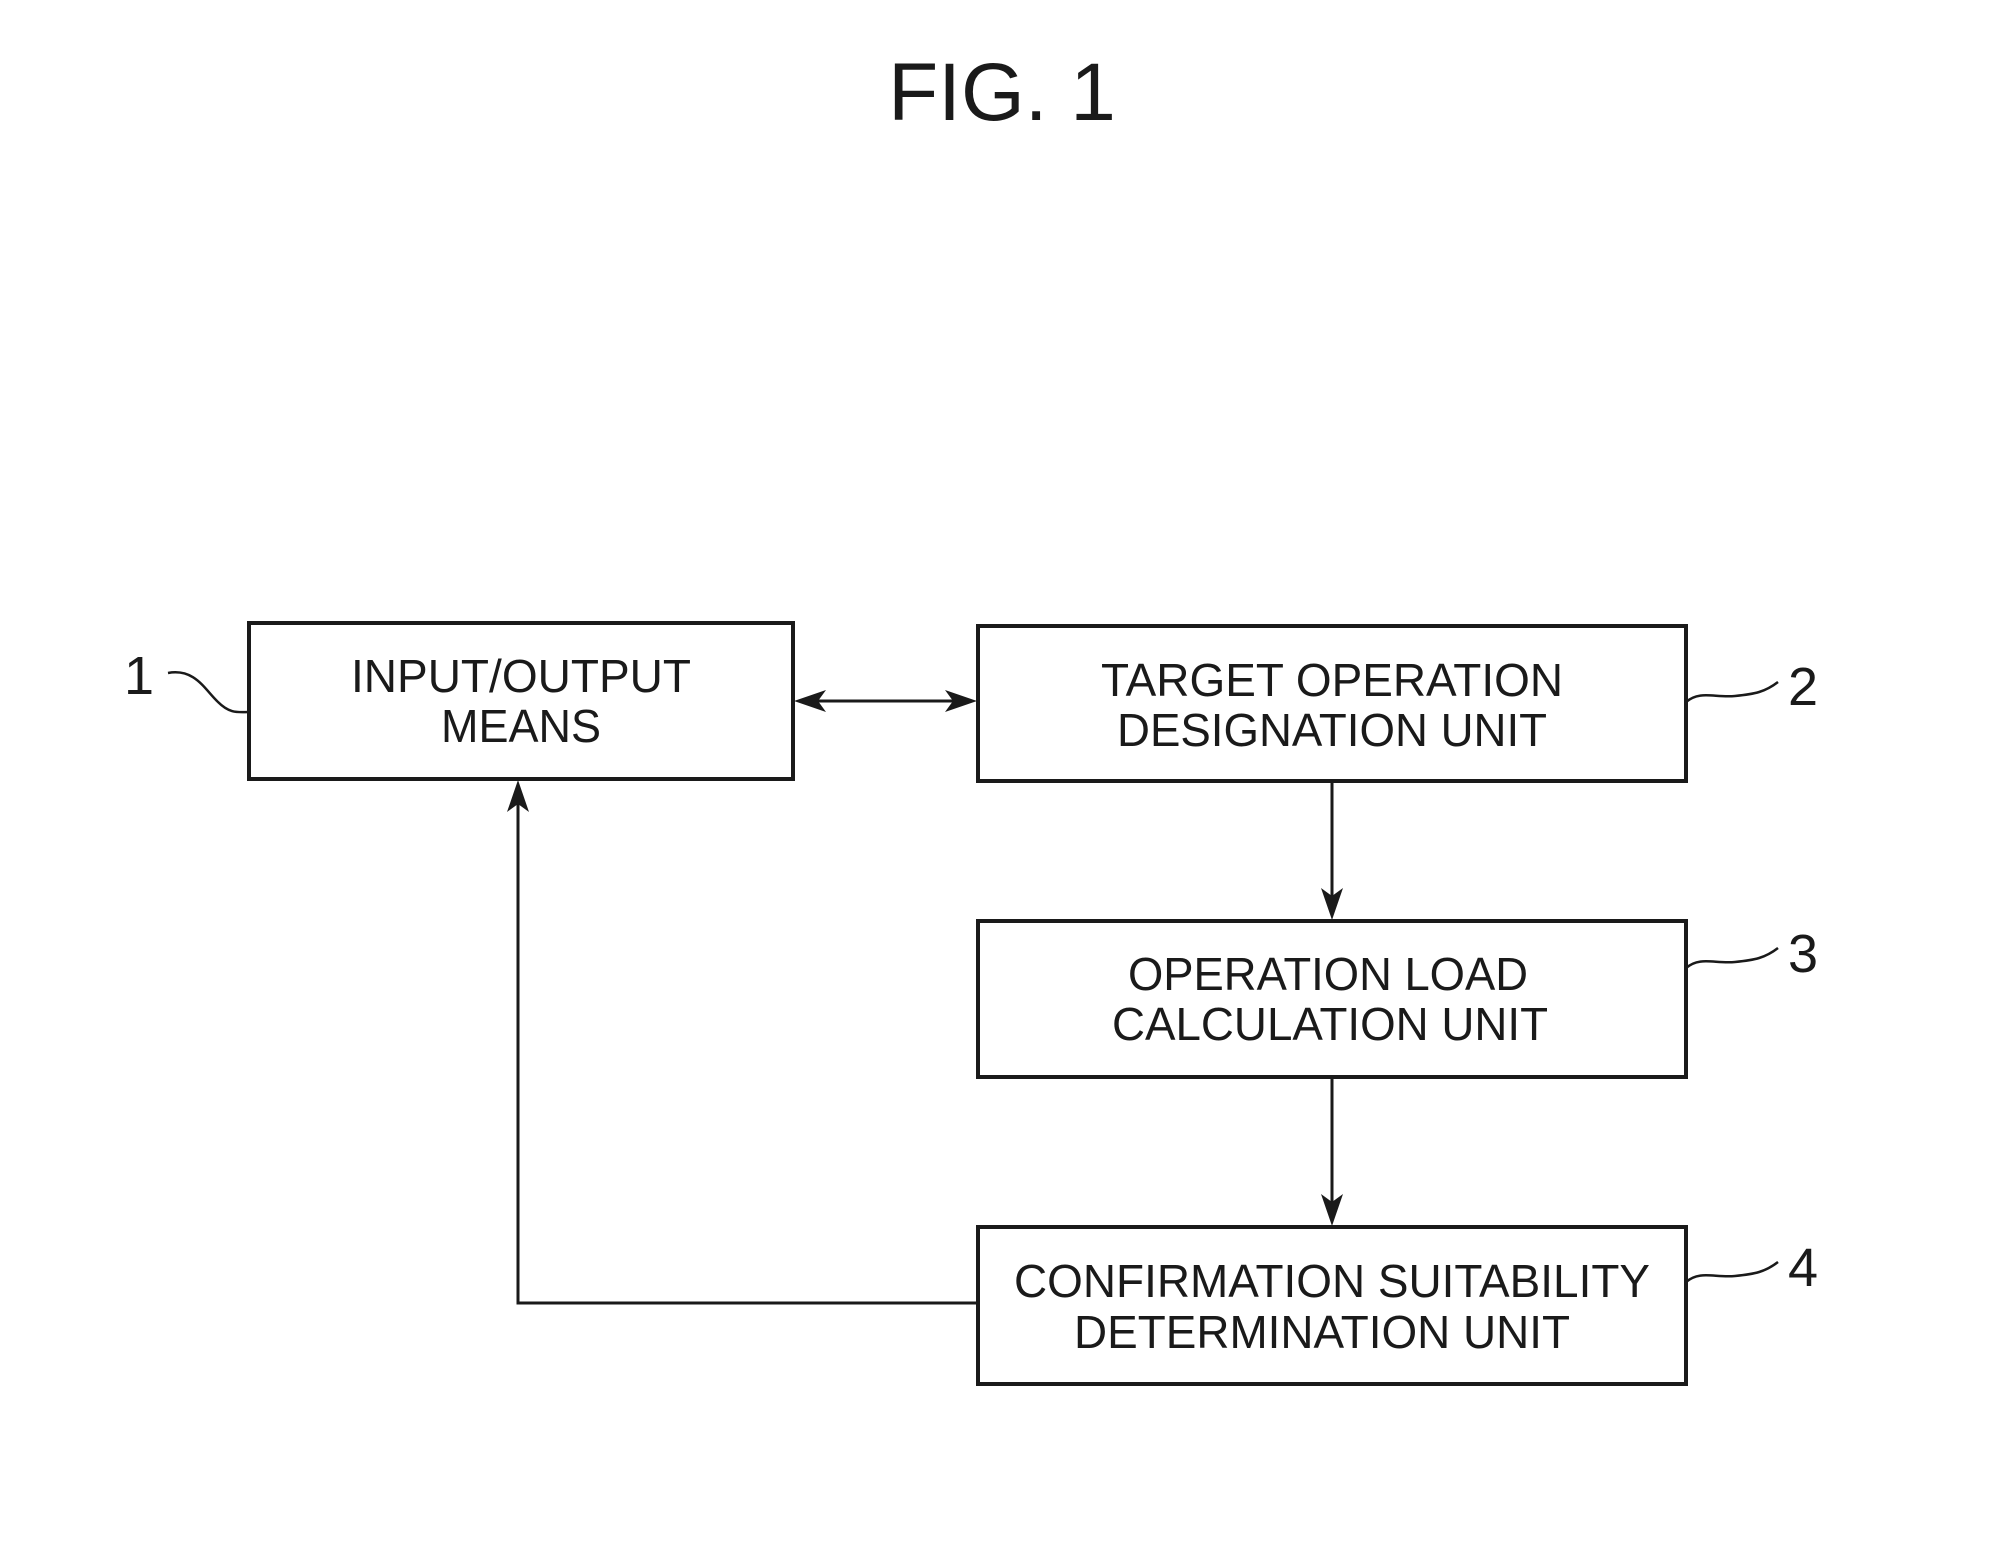  Describe the element at coordinates (1332, 730) in the screenshot. I see `block-2-line2: DESIGNATION UNIT` at that location.